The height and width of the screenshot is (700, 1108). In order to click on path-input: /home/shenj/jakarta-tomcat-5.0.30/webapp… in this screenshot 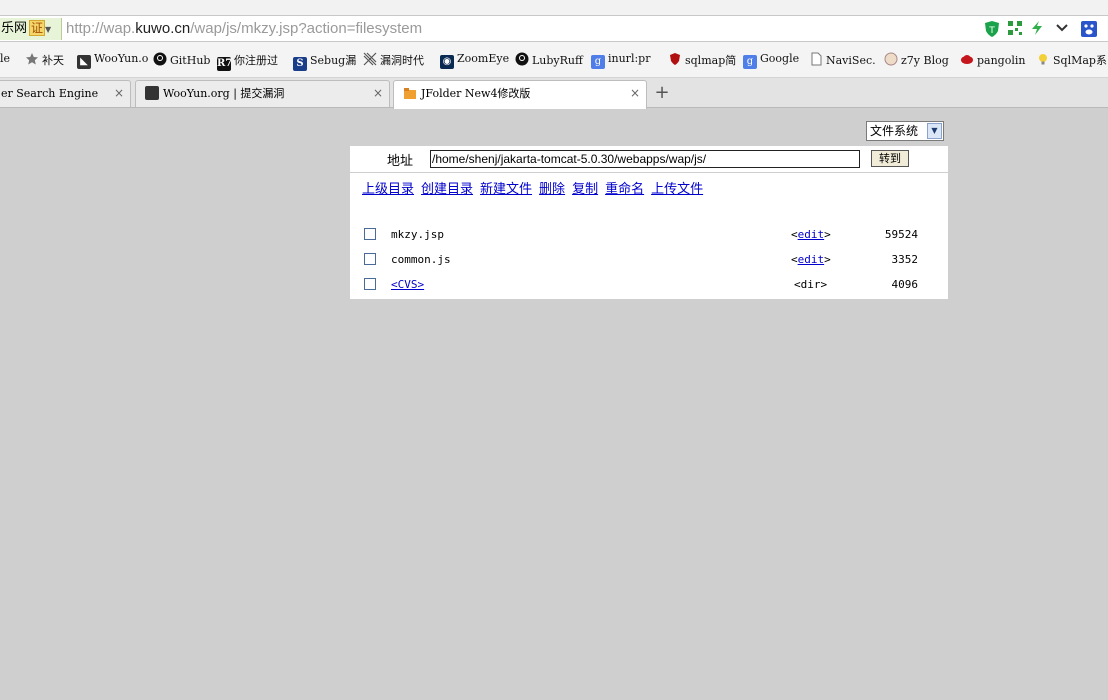, I will do `click(645, 159)`.